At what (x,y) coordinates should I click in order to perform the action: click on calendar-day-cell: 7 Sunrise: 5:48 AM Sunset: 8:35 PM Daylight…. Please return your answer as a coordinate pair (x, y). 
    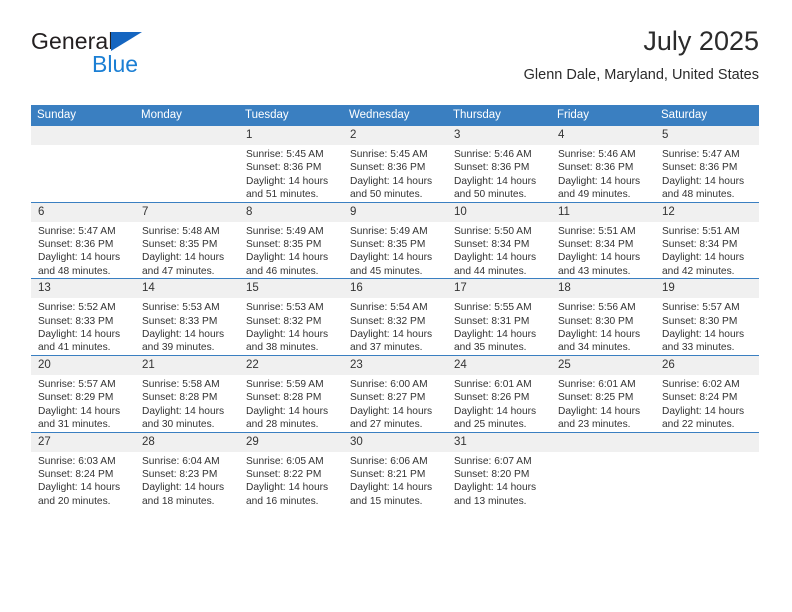
    Looking at the image, I should click on (187, 240).